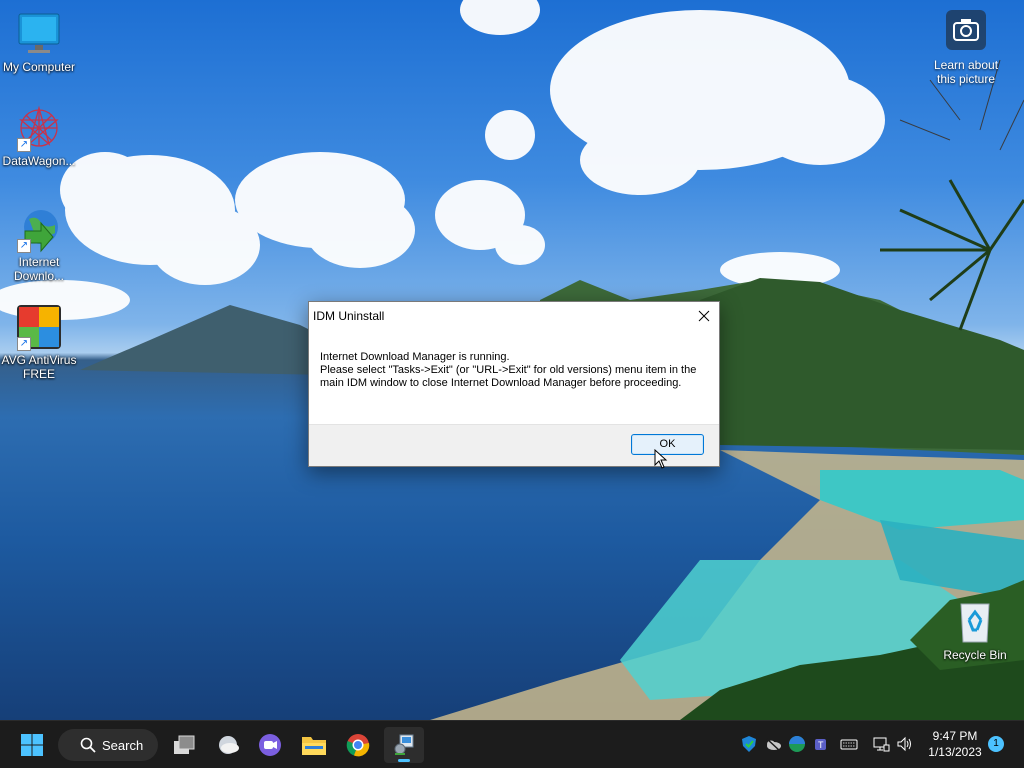 This screenshot has height=768, width=1024. Describe the element at coordinates (749, 744) in the screenshot. I see `defender-icon` at that location.